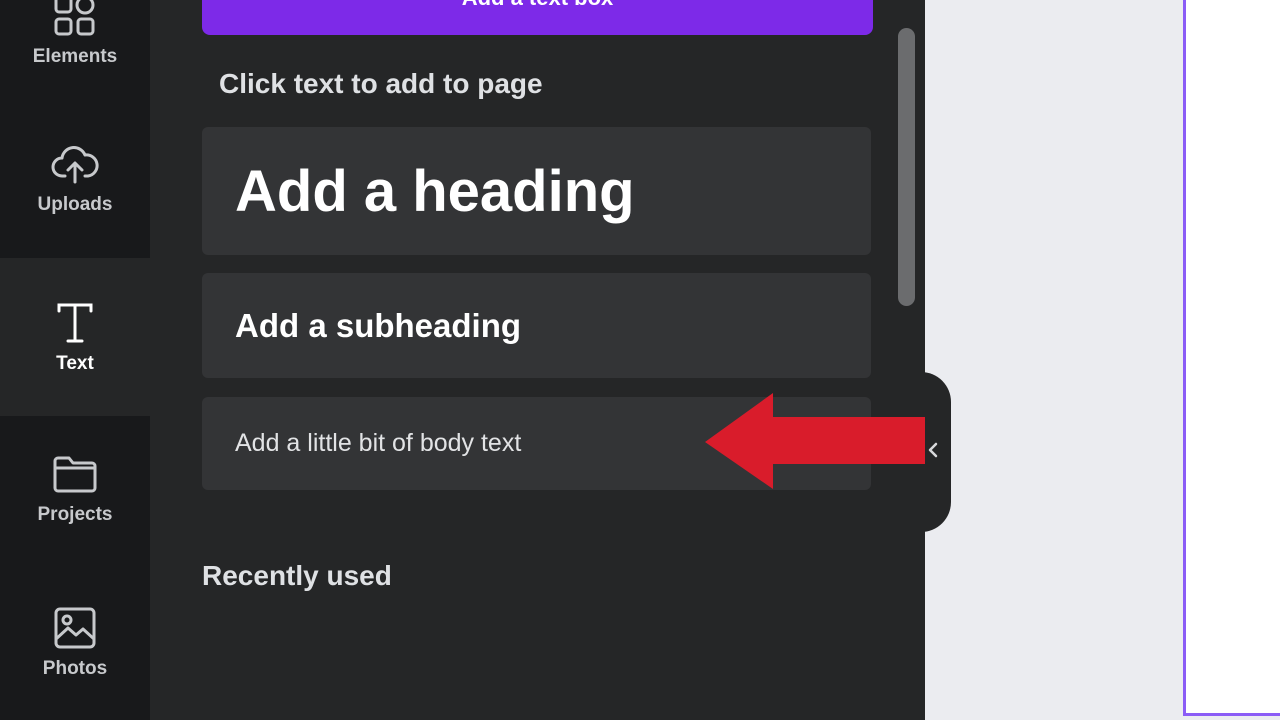 The width and height of the screenshot is (1280, 720). I want to click on click-text-title: Click text to add to page, so click(381, 83).